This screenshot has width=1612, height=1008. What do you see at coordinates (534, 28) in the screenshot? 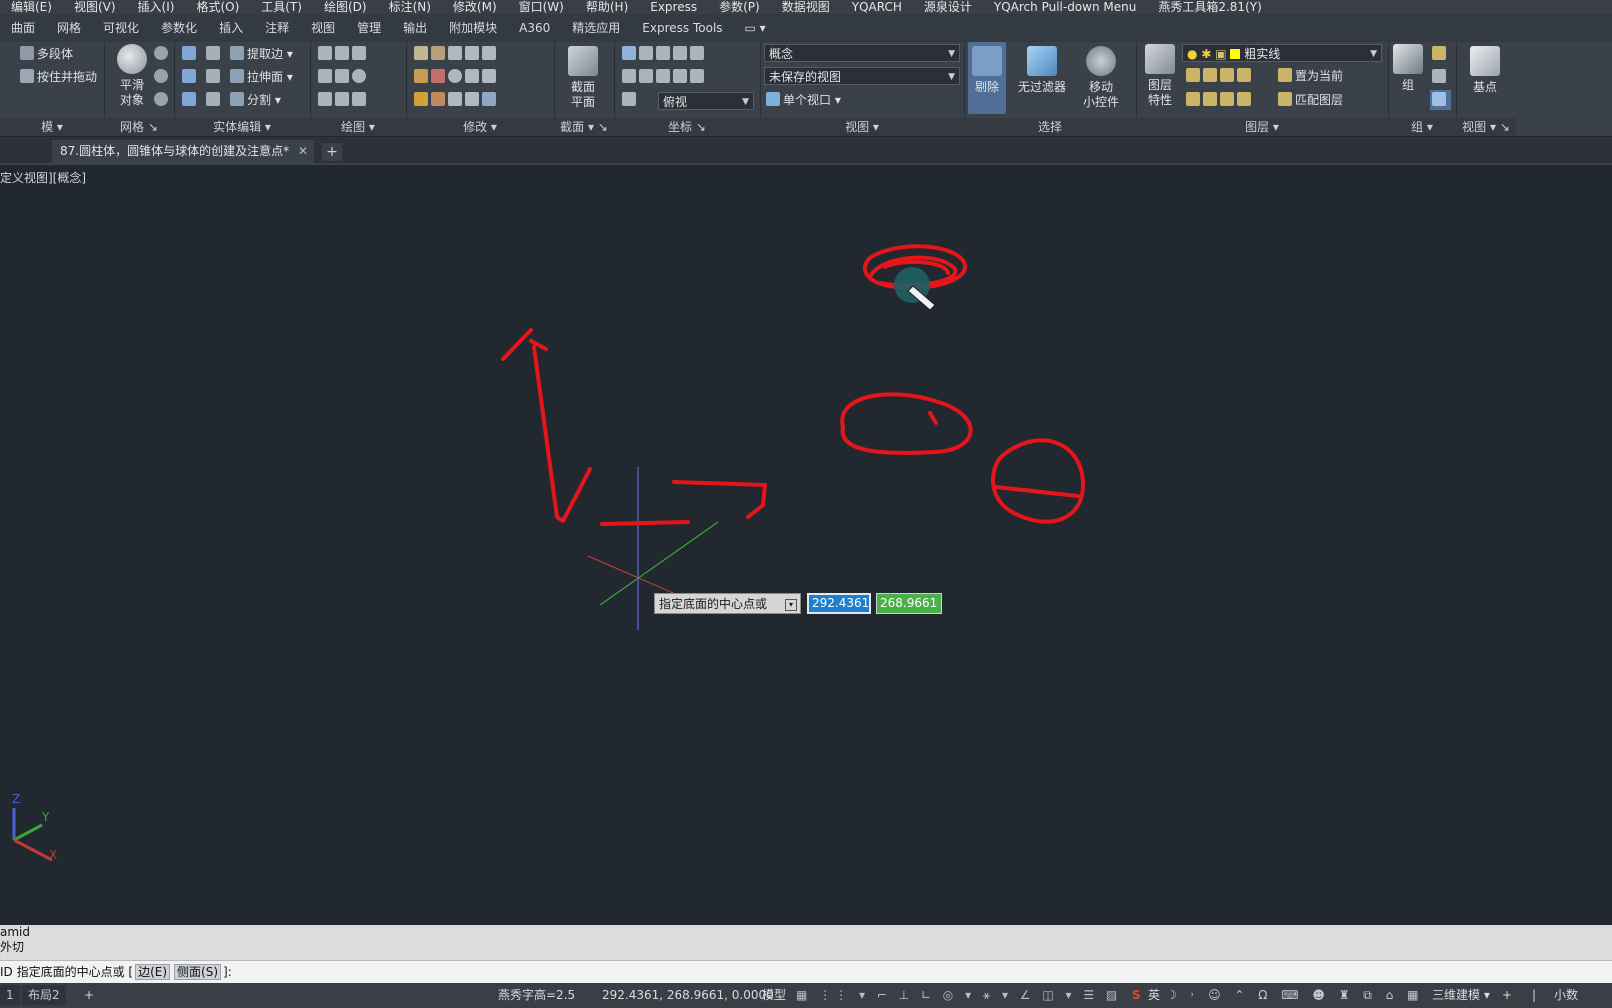
I see `ribbon-tab-10: A360` at bounding box center [534, 28].